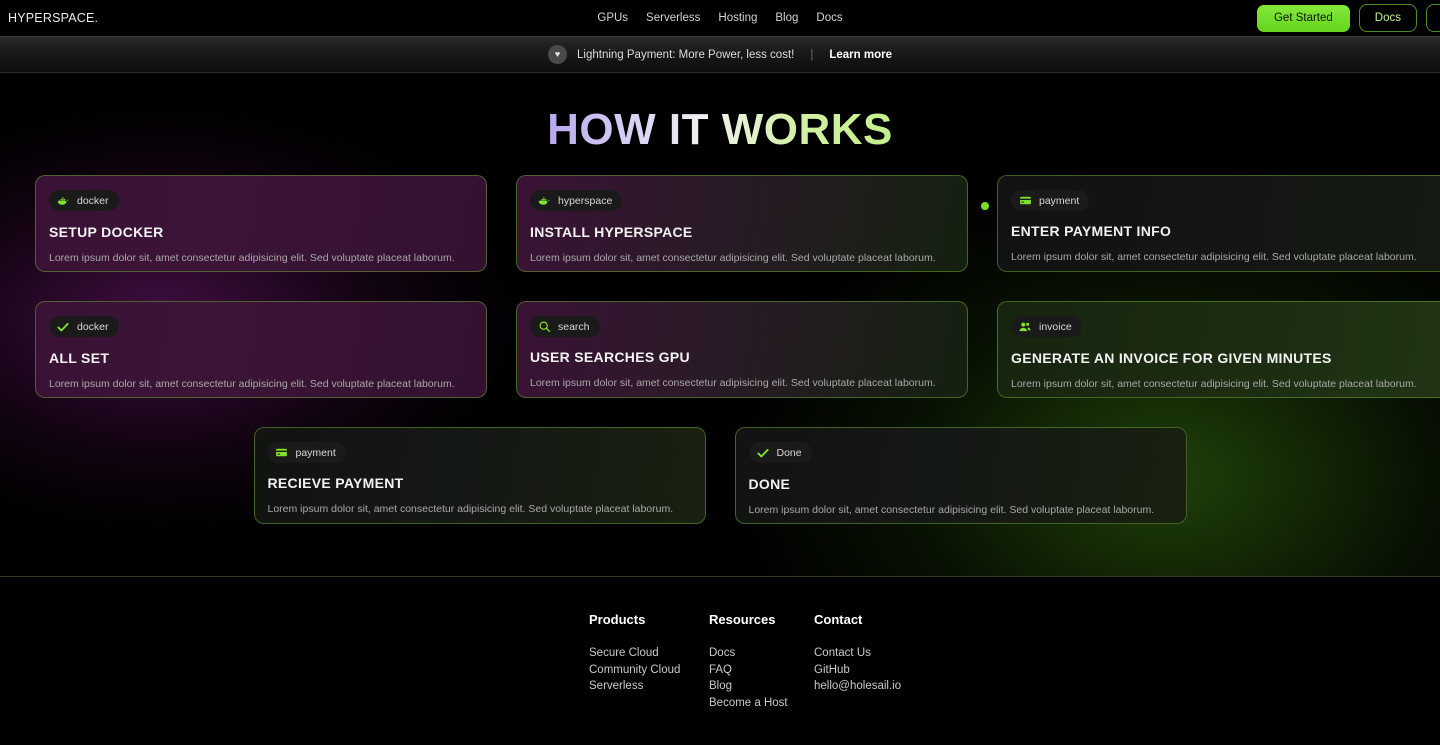  What do you see at coordinates (1171, 357) in the screenshot?
I see `card-title: GENERATE AN INVOICE FOR GIVEN MINUTES` at bounding box center [1171, 357].